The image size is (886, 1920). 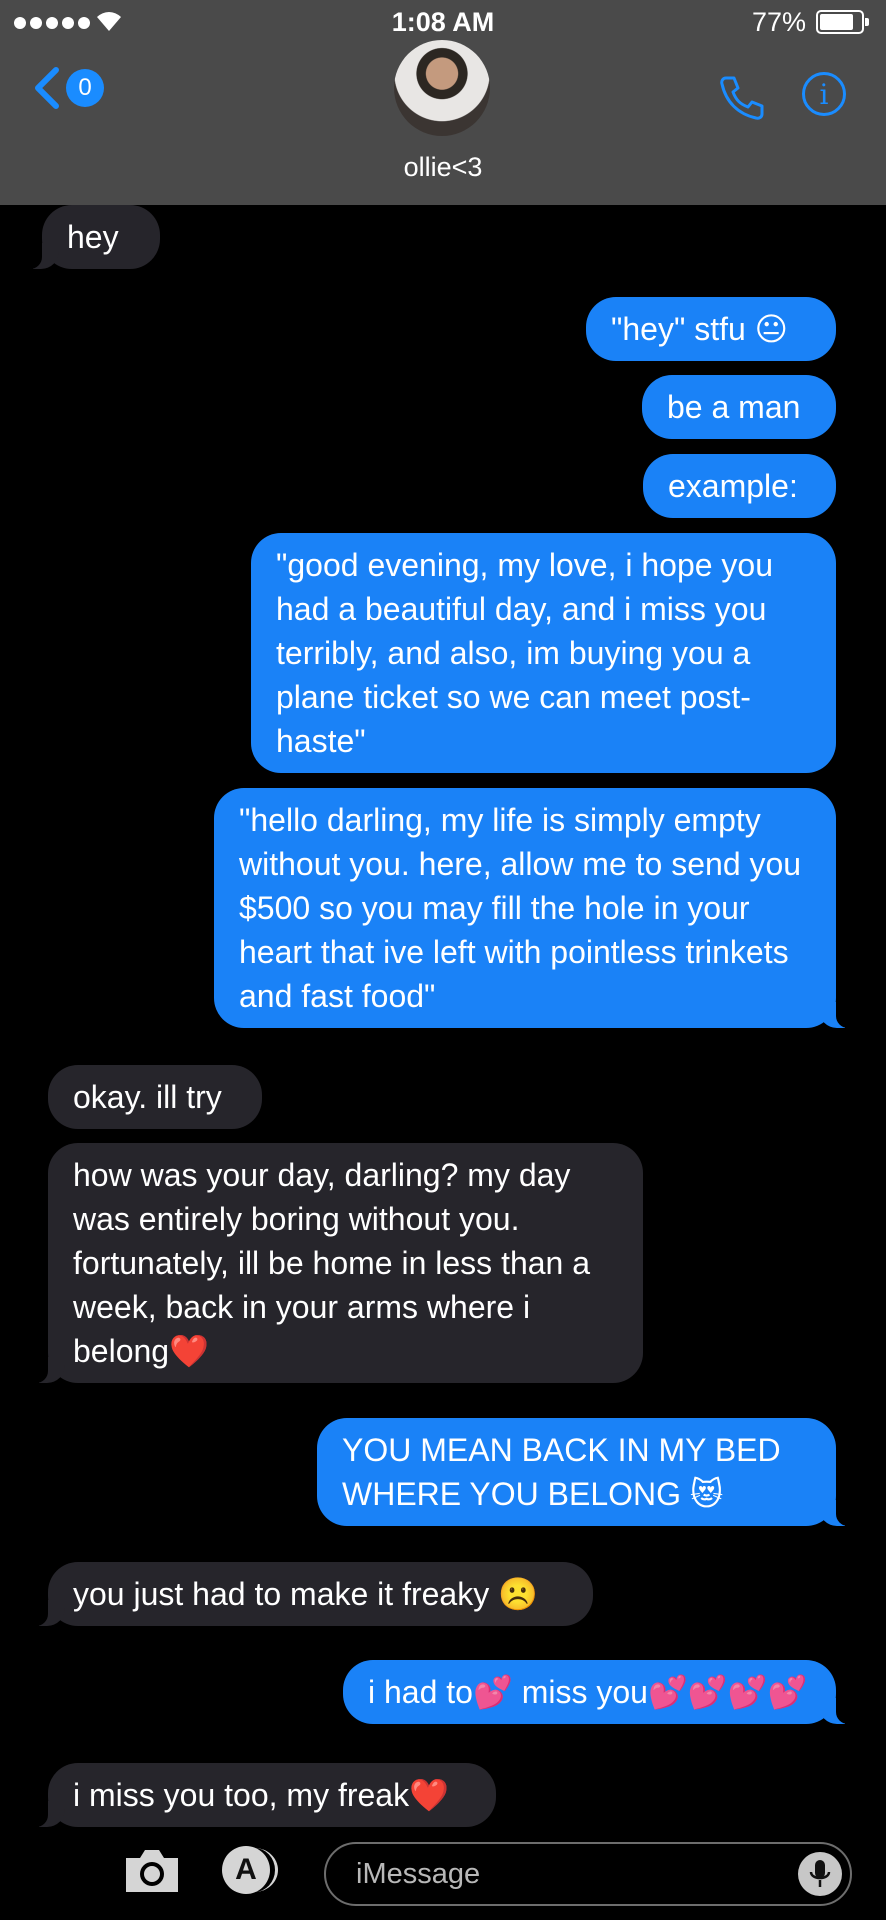 What do you see at coordinates (85, 88) in the screenshot?
I see `unread-count-badge: 0` at bounding box center [85, 88].